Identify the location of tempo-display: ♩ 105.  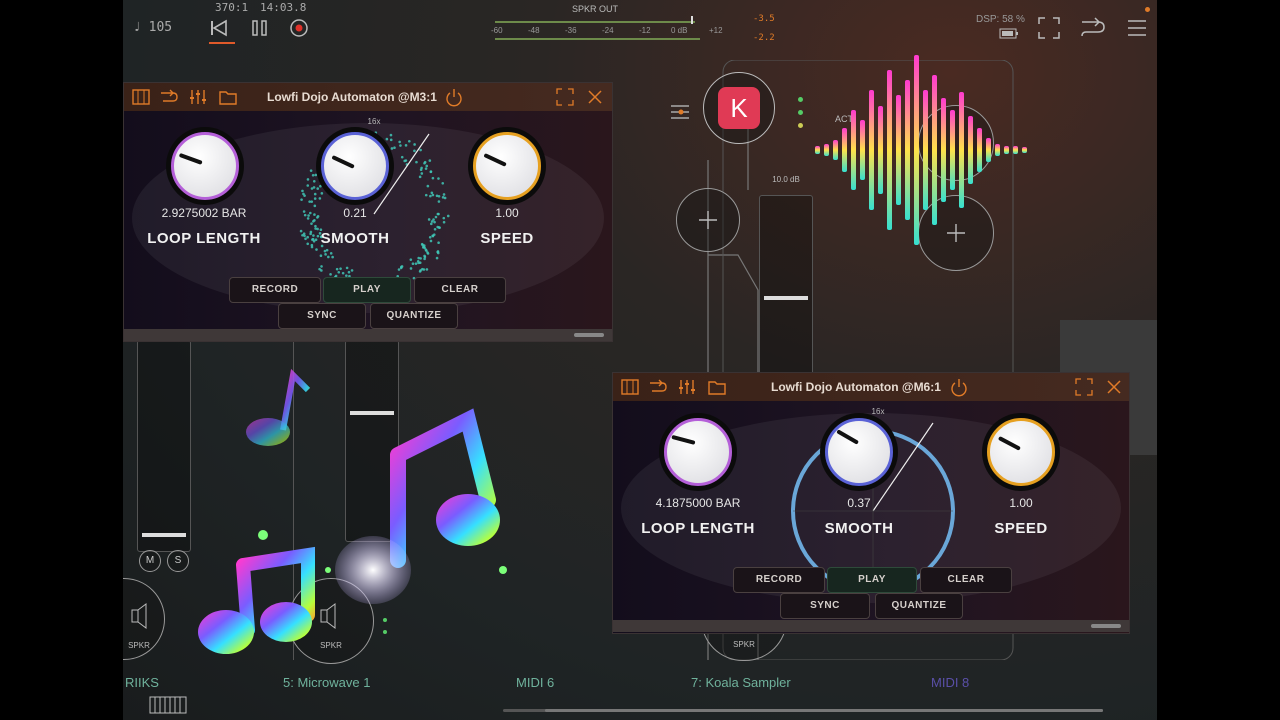
(152, 27).